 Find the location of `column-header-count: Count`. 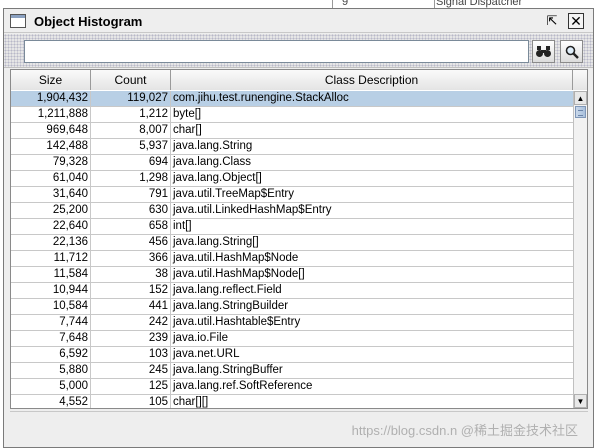

column-header-count: Count is located at coordinates (131, 80).